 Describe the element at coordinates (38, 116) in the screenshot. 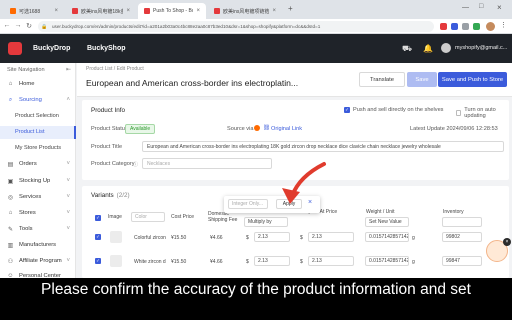

I see `sidebar-subitem-product-selection: Product Selection` at that location.